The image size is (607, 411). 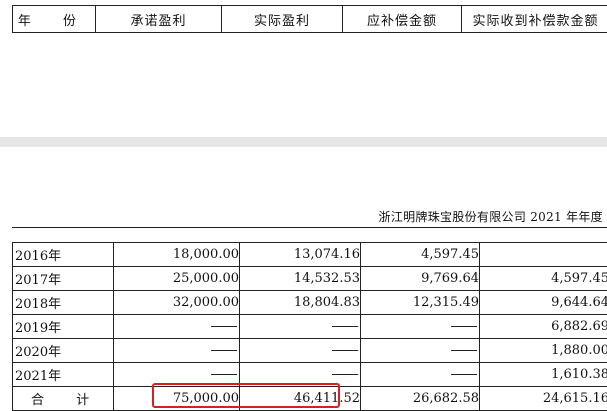 I want to click on header-table: 年 份 承诺盈利 实际盈利 应补偿金额 实际收到补偿款金额, so click(x=309, y=19).